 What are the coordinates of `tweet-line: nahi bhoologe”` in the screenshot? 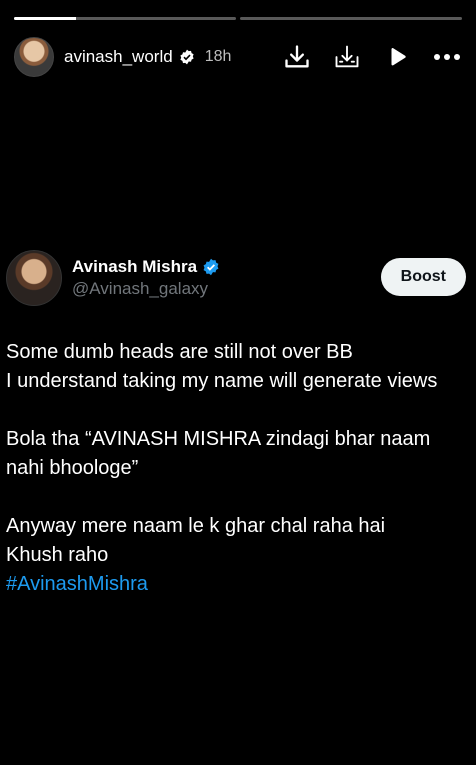 It's located at (72, 468).